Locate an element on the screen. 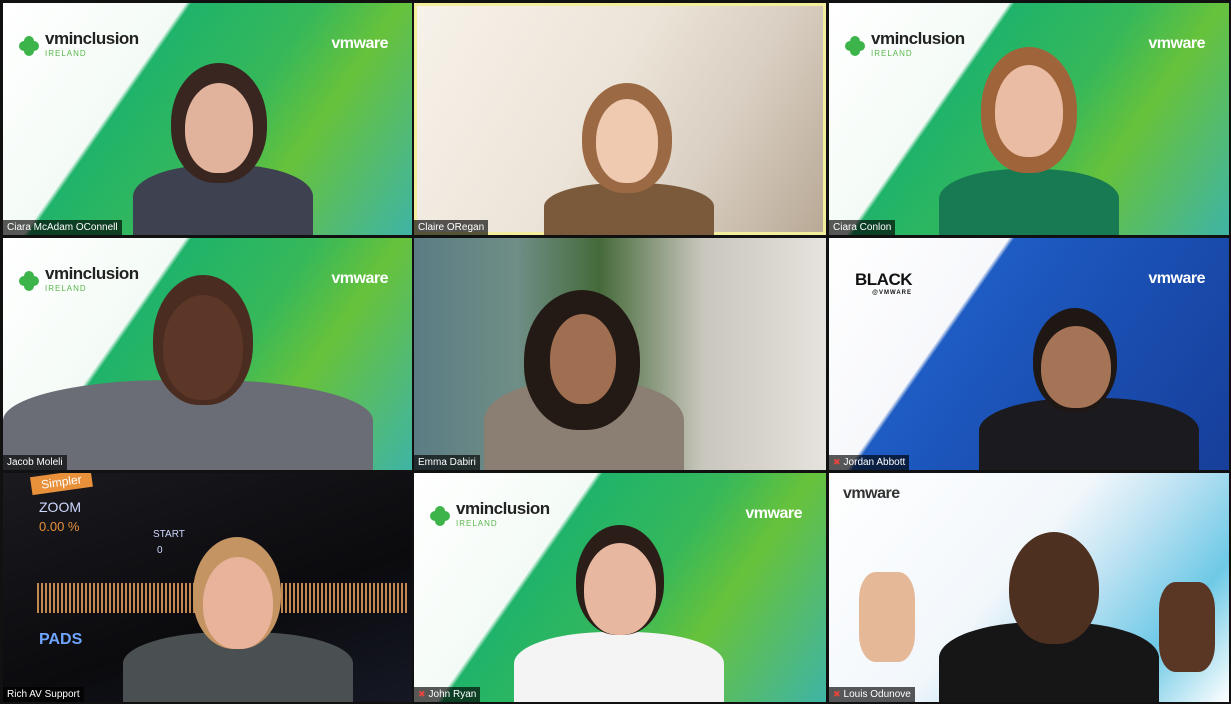  participant-name-label: Ciara Conlon is located at coordinates (862, 227).